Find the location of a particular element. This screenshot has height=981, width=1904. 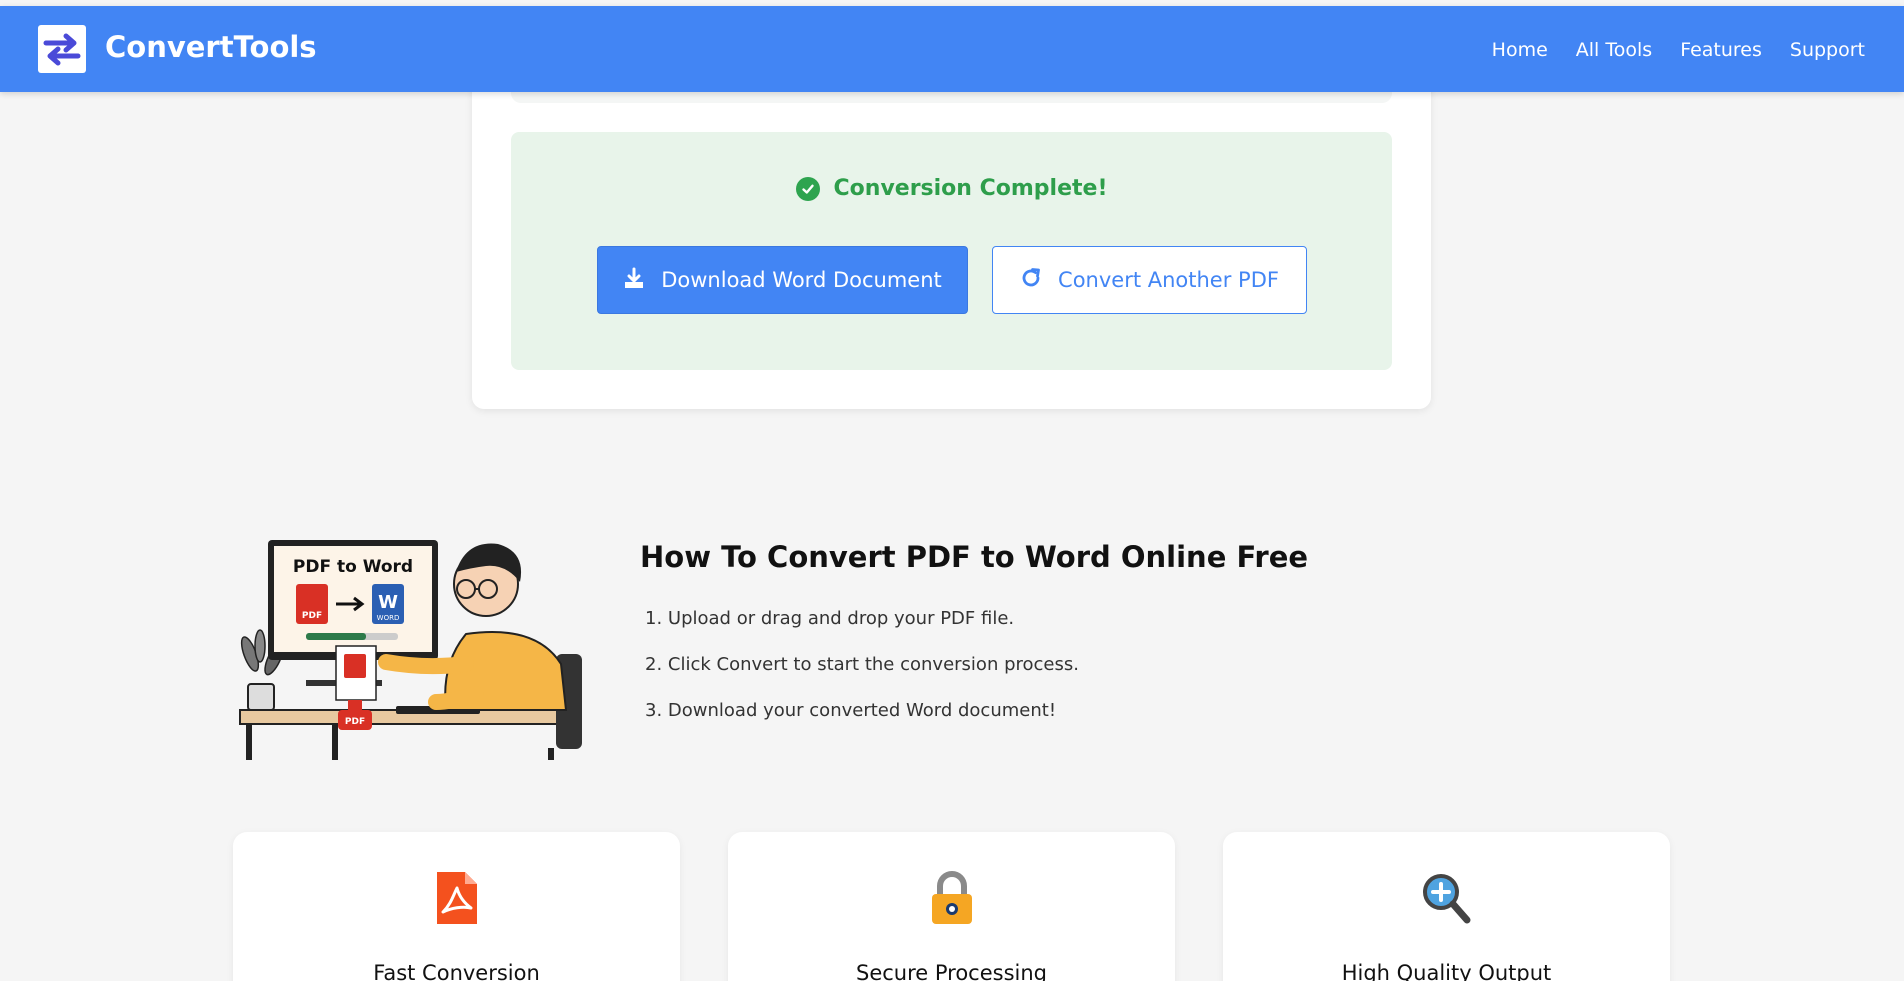

svg-text: WORD is located at coordinates (388, 618).